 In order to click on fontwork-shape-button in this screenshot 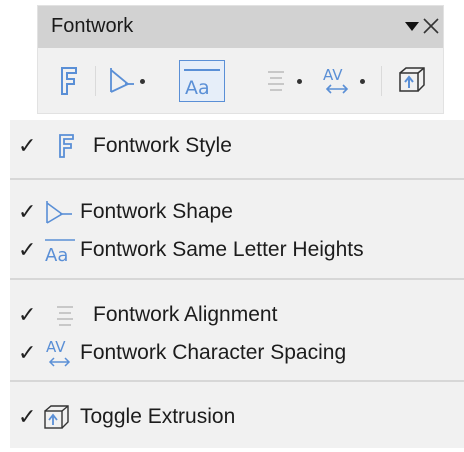, I will do `click(126, 81)`.